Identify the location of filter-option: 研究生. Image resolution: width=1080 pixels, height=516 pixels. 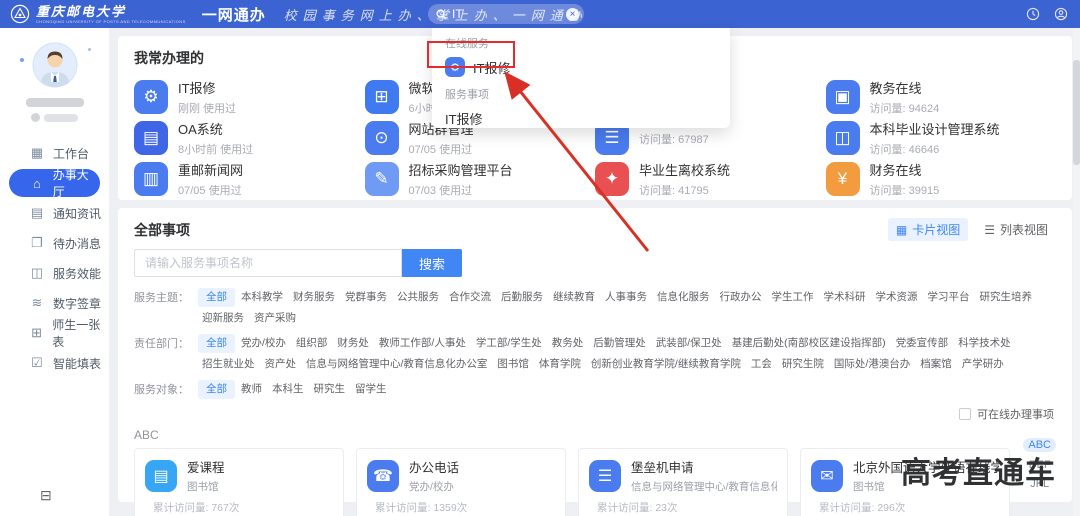
(330, 389).